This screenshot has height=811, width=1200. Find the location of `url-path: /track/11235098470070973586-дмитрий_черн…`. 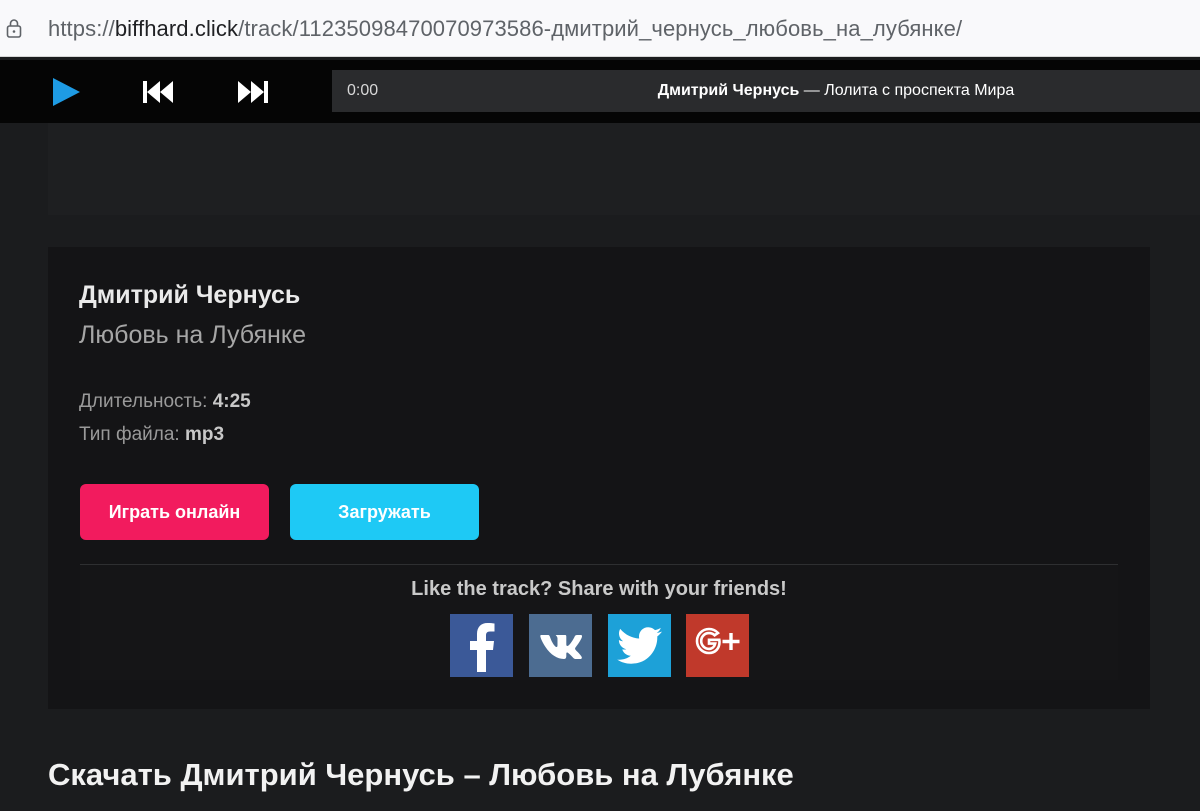

url-path: /track/11235098470070973586-дмитрий_черн… is located at coordinates (600, 28).